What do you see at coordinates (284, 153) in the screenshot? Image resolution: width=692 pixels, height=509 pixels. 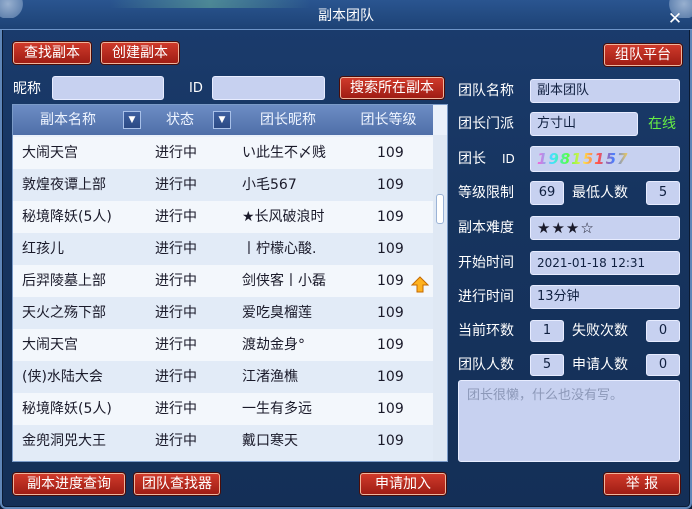 I see `cell-leader-name: い此生不〆贱` at bounding box center [284, 153].